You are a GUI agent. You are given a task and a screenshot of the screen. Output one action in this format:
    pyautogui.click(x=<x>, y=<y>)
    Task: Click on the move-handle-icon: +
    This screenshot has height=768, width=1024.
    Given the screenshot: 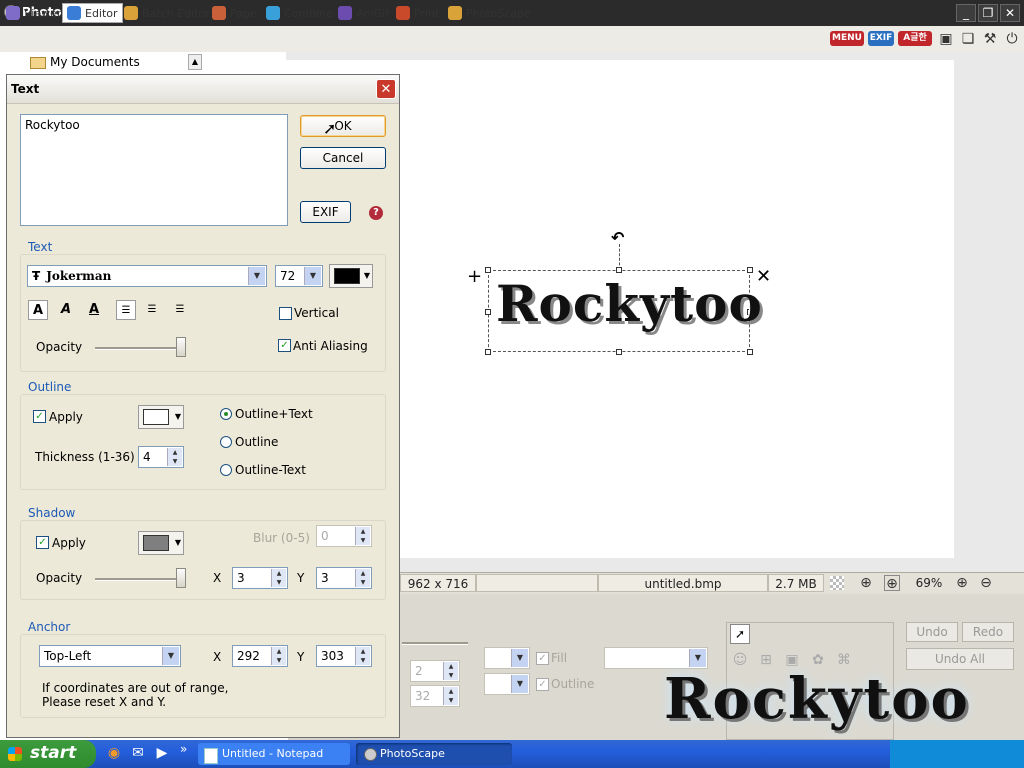 What is the action you would take?
    pyautogui.click(x=474, y=276)
    